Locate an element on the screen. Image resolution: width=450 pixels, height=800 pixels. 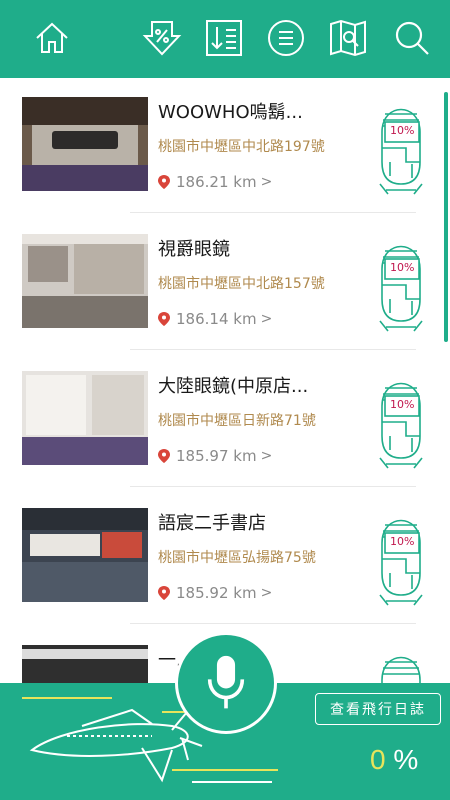
discount-sort-icon is located at coordinates (162, 38).